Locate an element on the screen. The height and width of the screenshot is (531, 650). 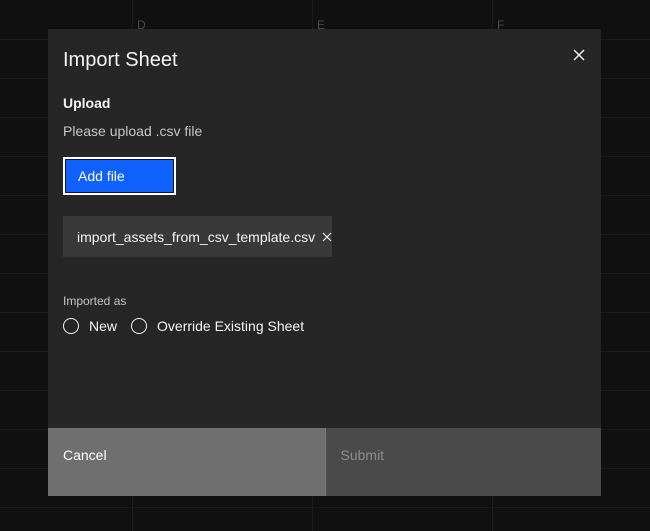
modal-footer: Cancel Submit is located at coordinates (324, 462).